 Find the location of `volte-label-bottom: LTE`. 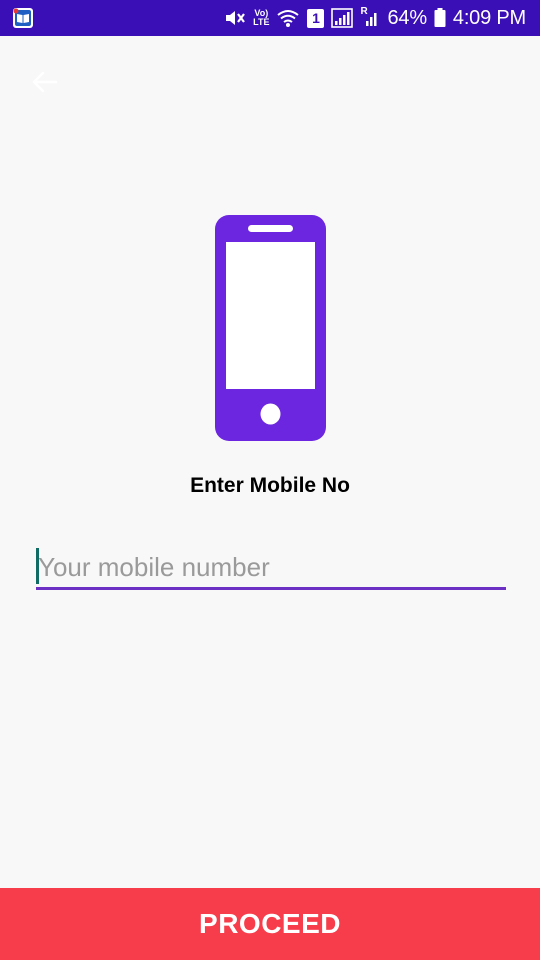

volte-label-bottom: LTE is located at coordinates (261, 22).